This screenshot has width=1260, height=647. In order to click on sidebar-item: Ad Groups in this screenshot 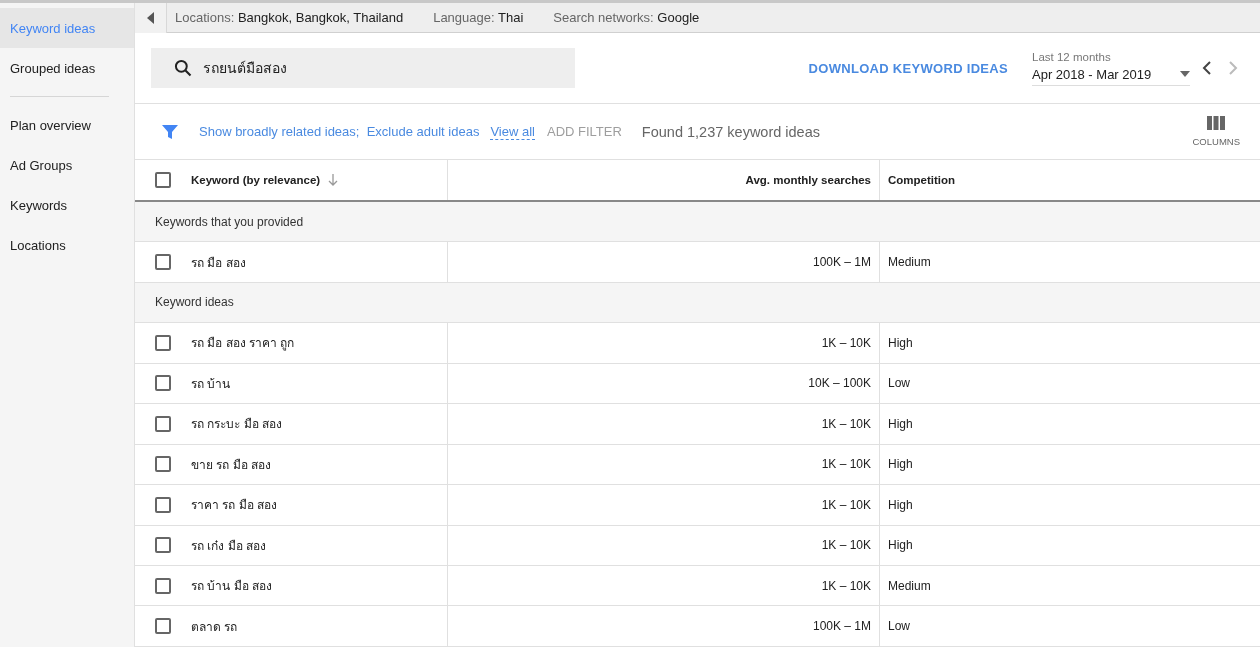, I will do `click(67, 165)`.